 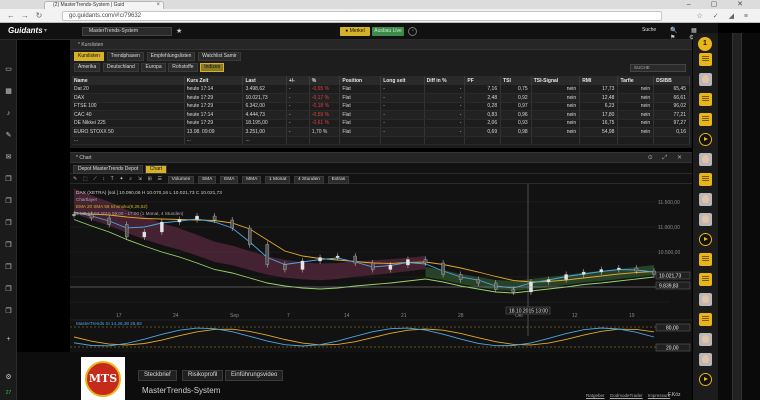 What do you see at coordinates (8, 113) in the screenshot?
I see `bell-icon: ♪` at bounding box center [8, 113].